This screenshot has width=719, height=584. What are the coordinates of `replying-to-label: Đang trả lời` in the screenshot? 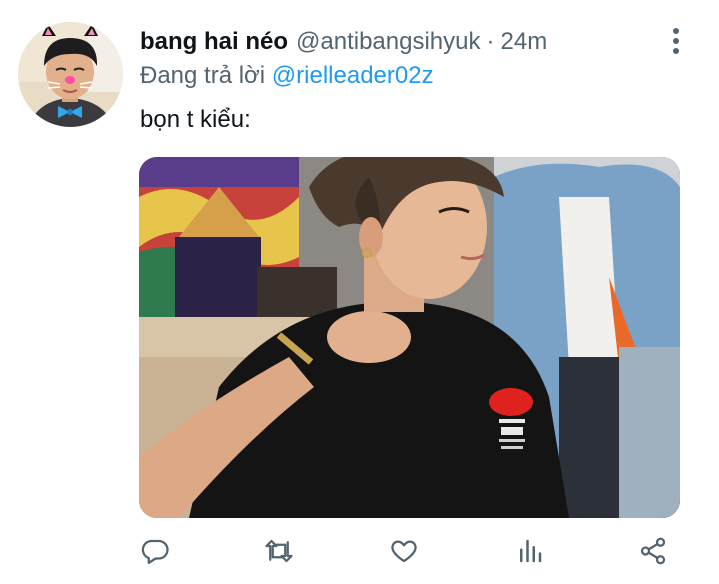 It's located at (206, 75).